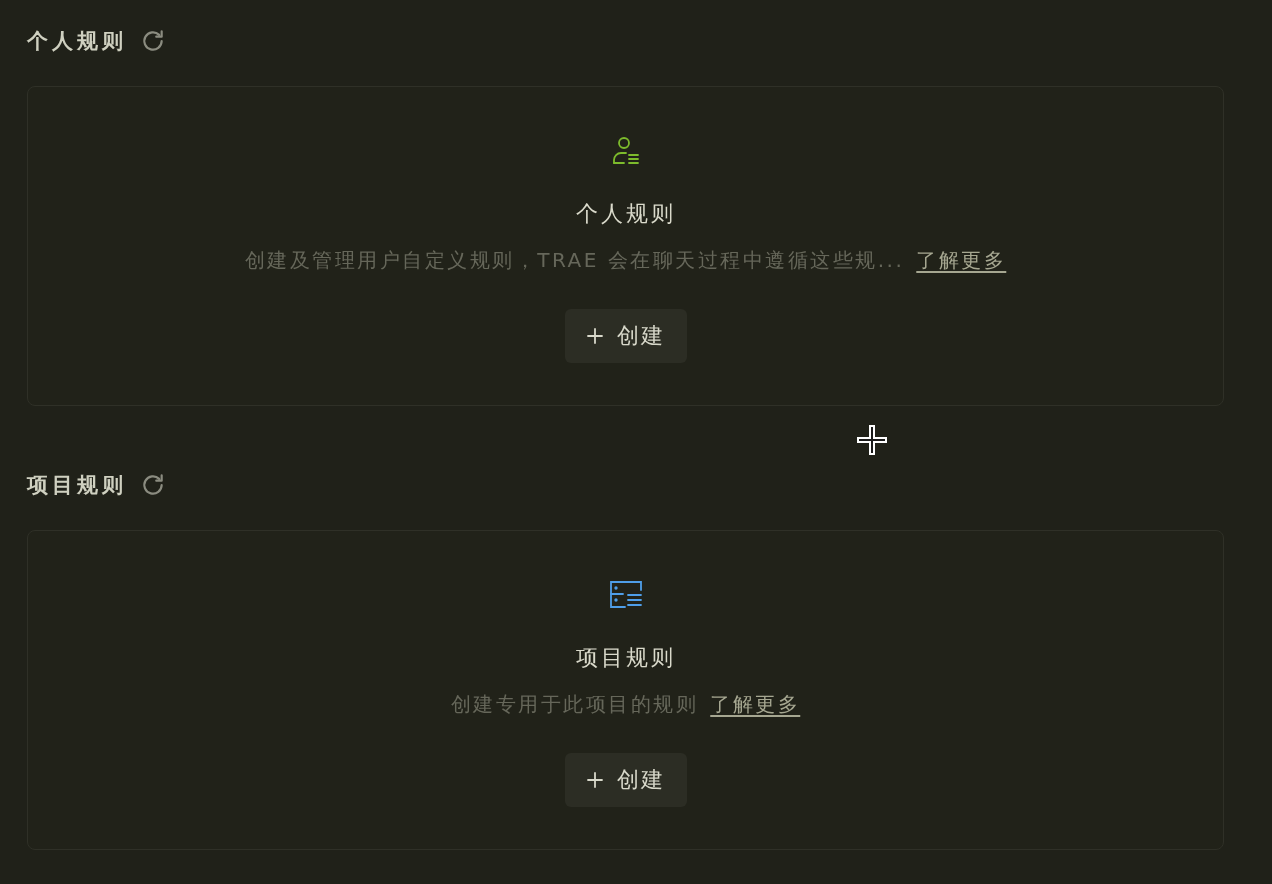 Image resolution: width=1272 pixels, height=884 pixels. I want to click on section-heading: 个人规则, so click(77, 41).